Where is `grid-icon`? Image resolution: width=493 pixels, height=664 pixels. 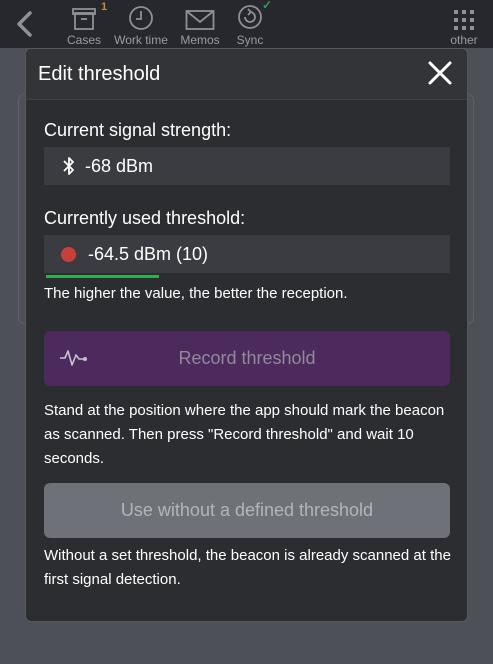
grid-icon is located at coordinates (464, 20).